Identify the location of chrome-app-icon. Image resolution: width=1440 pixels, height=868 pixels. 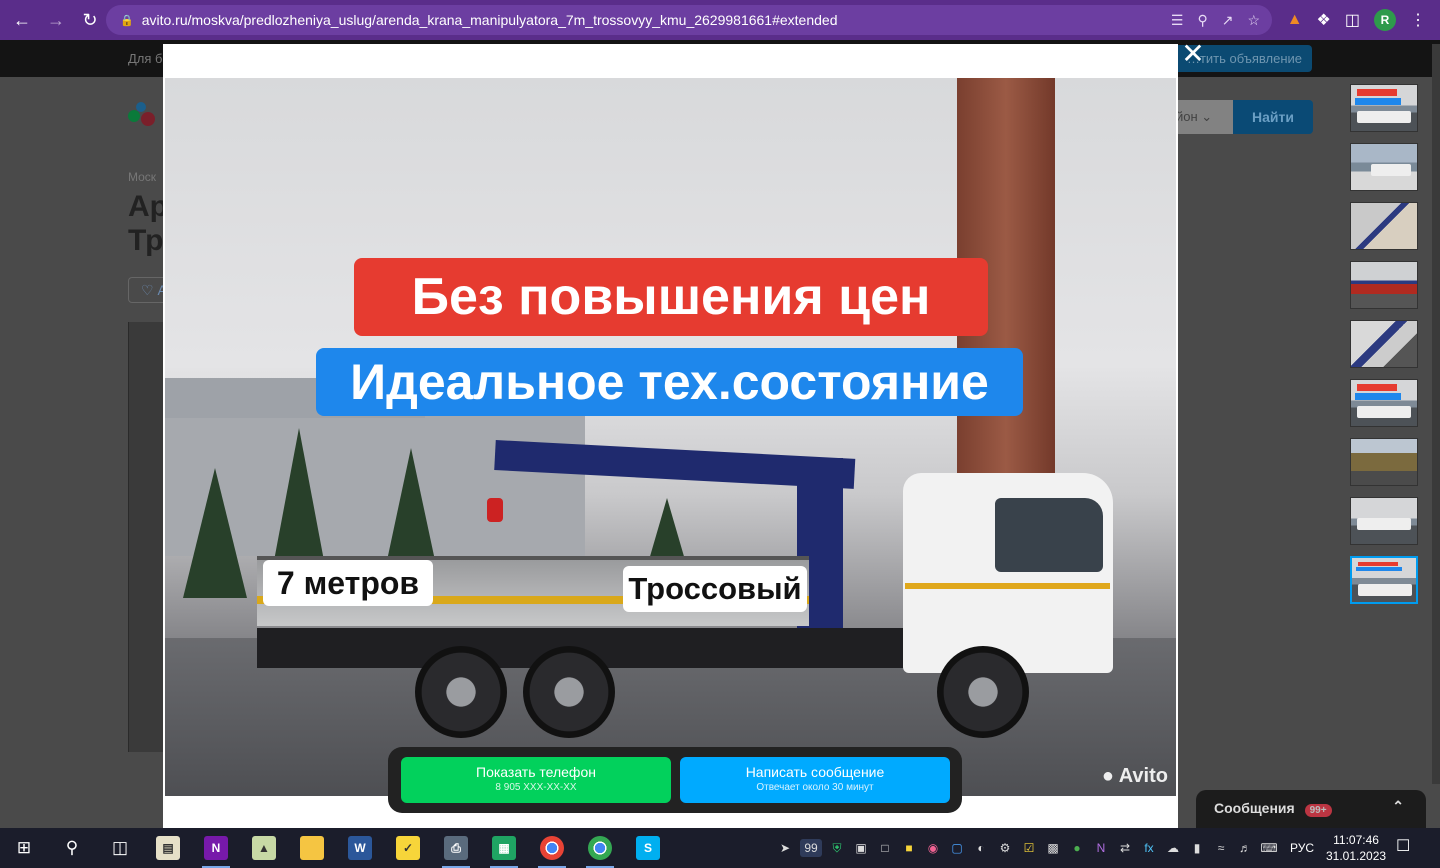
(552, 848).